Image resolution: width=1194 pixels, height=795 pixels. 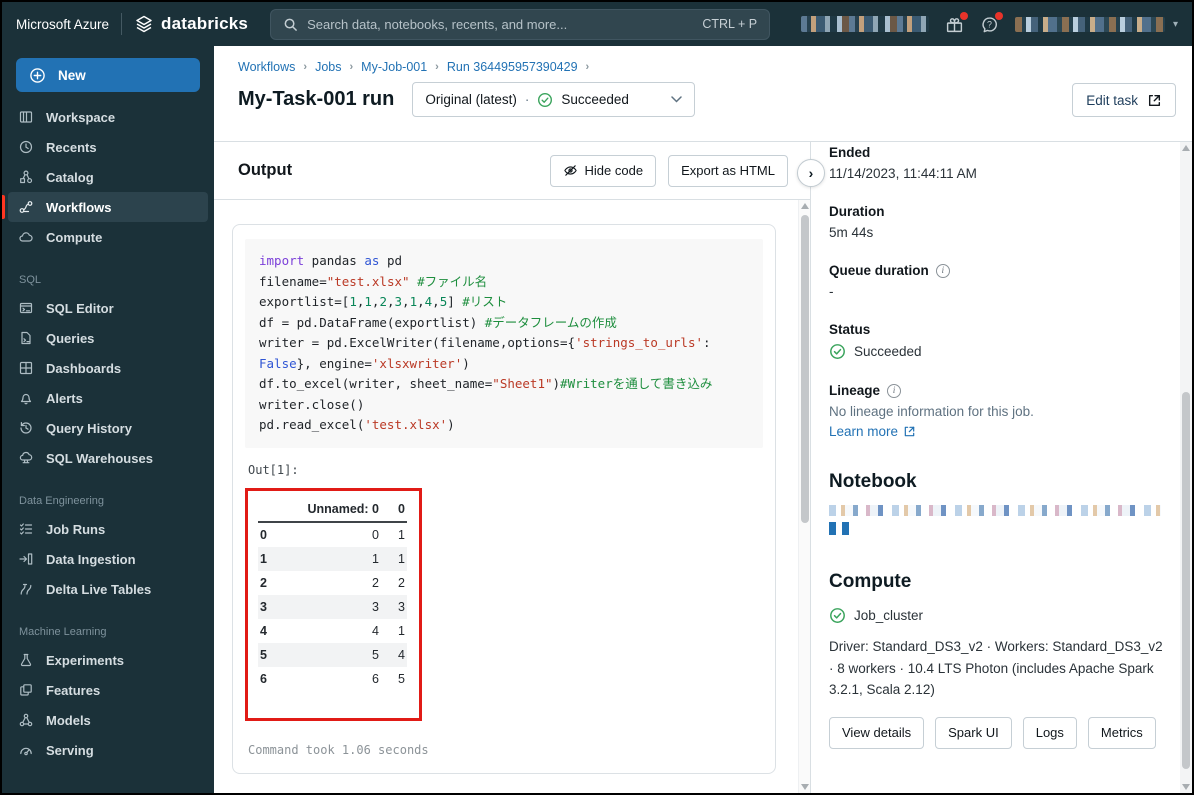 I want to click on sidebar-item-catalog: Catalog, so click(x=108, y=177).